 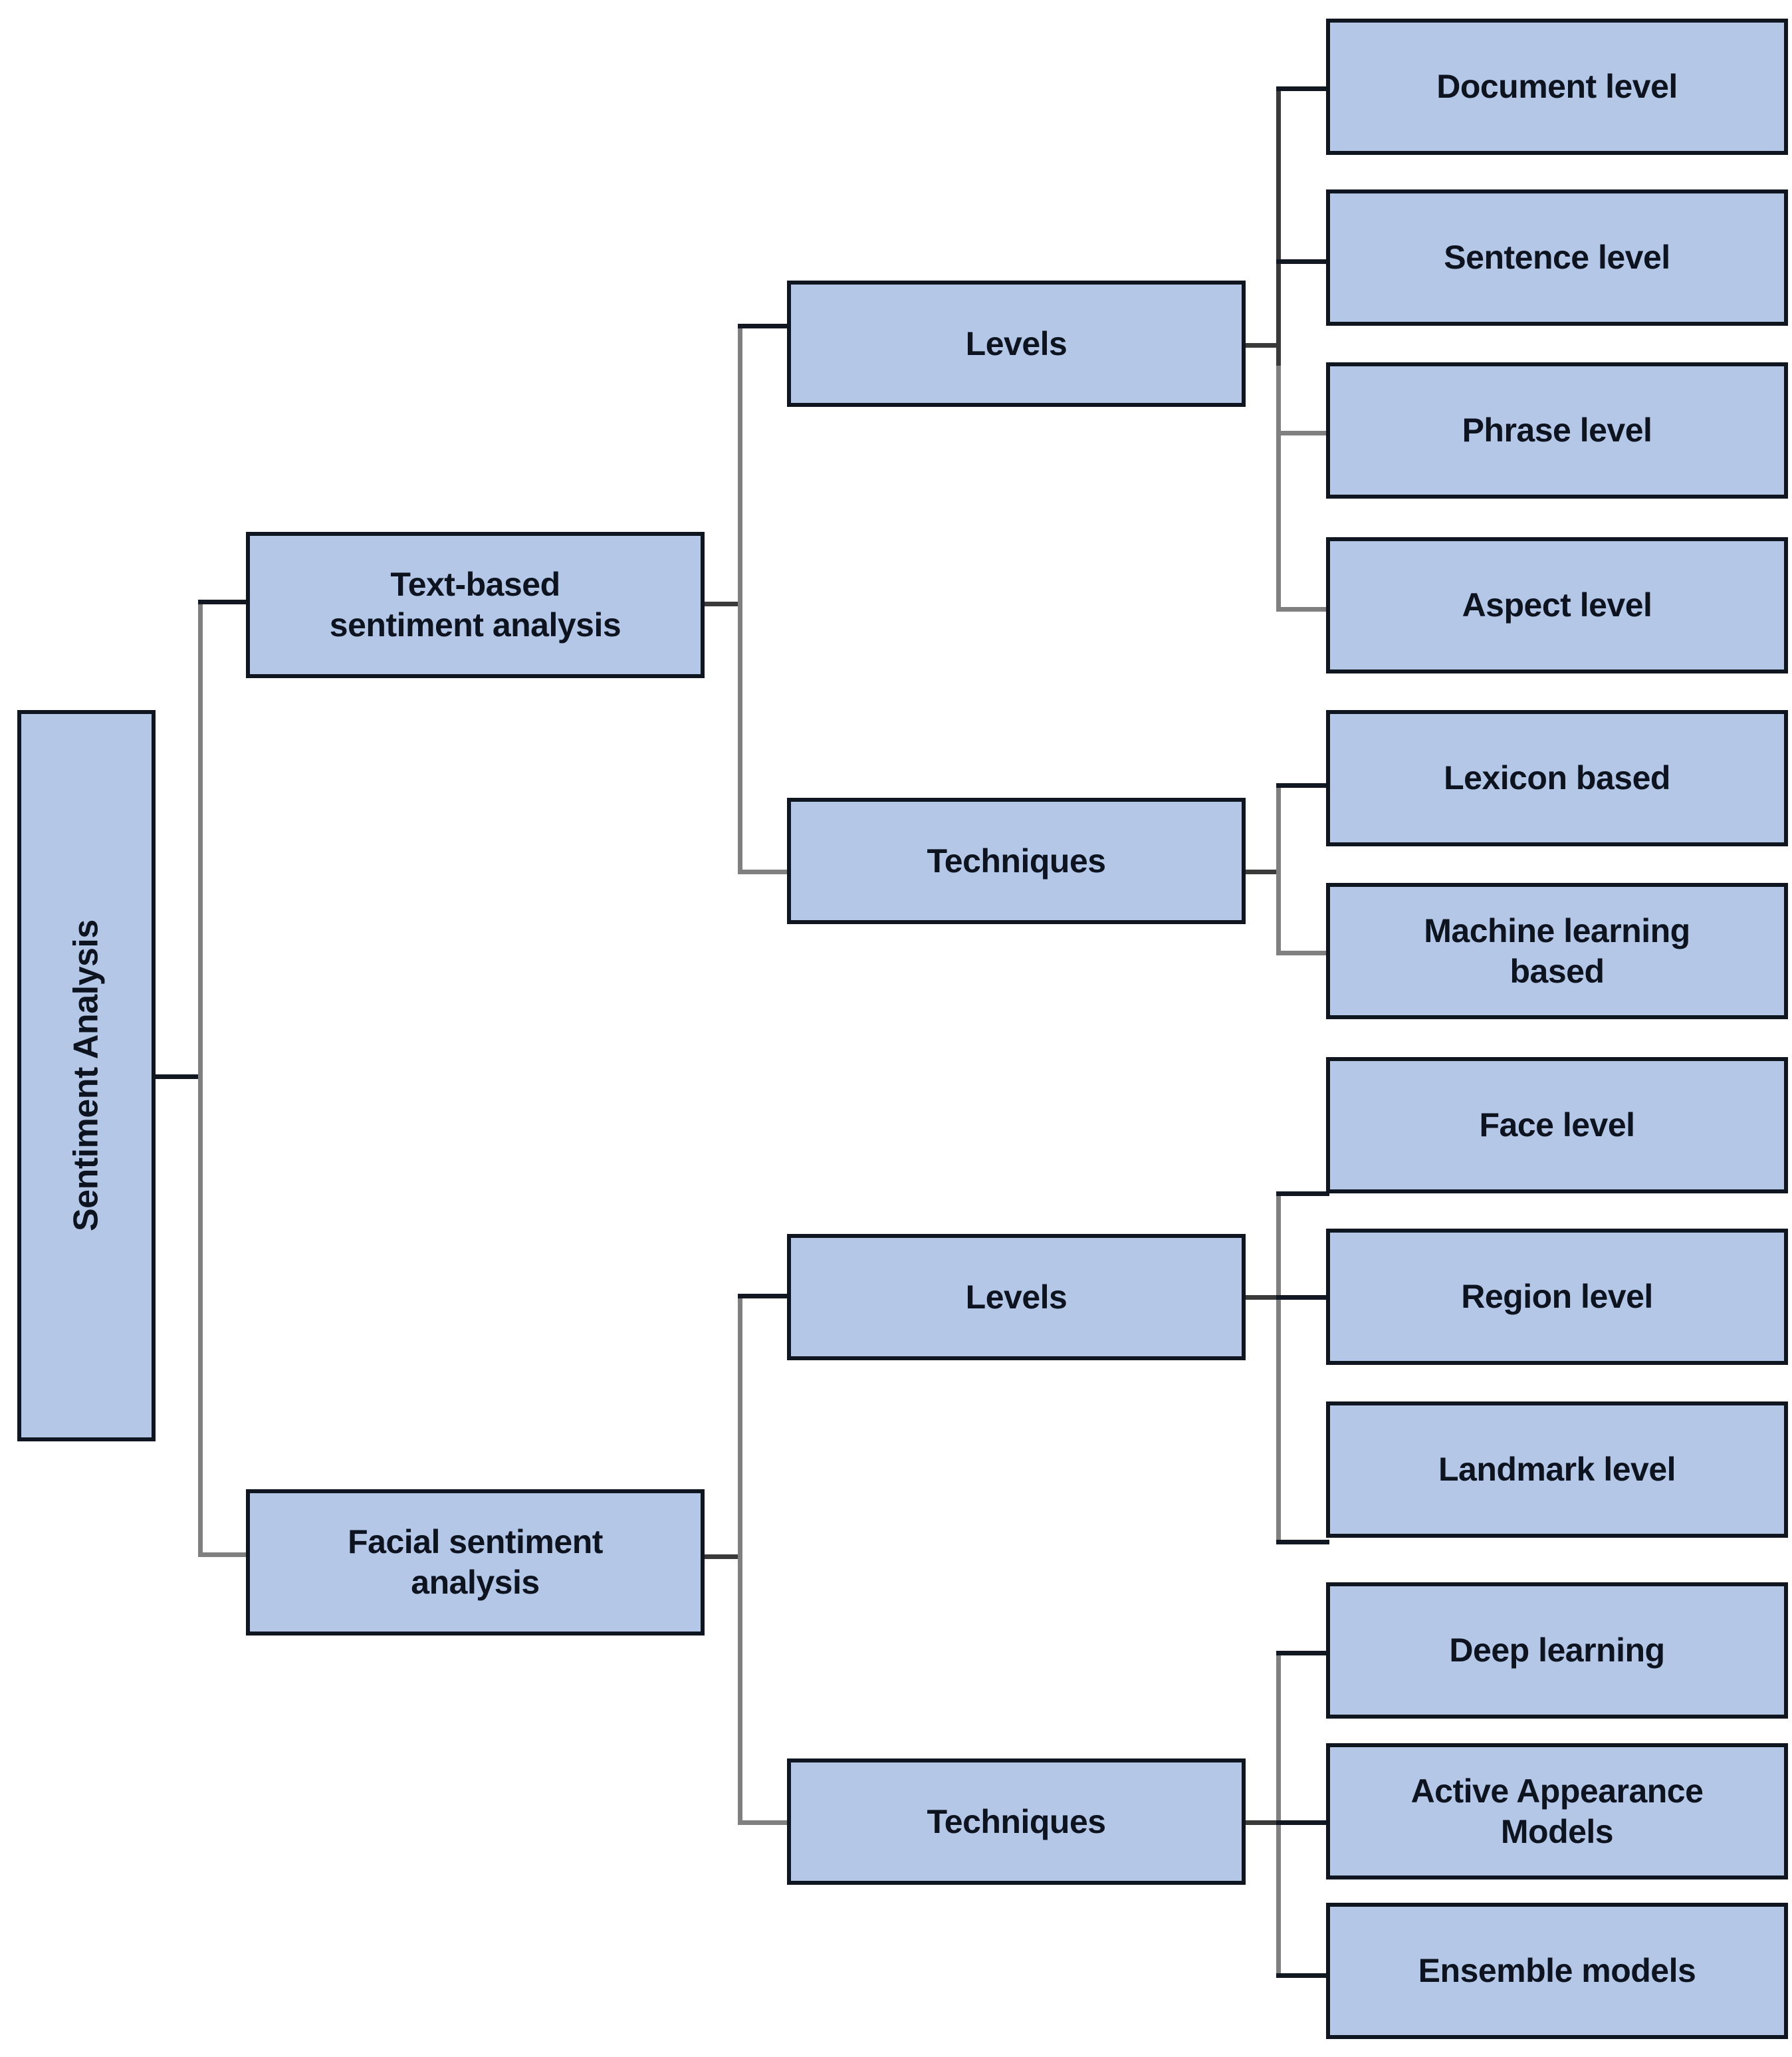 I want to click on node-text-based-sentiment-analysis: Text-based sentiment analysis, so click(x=475, y=605).